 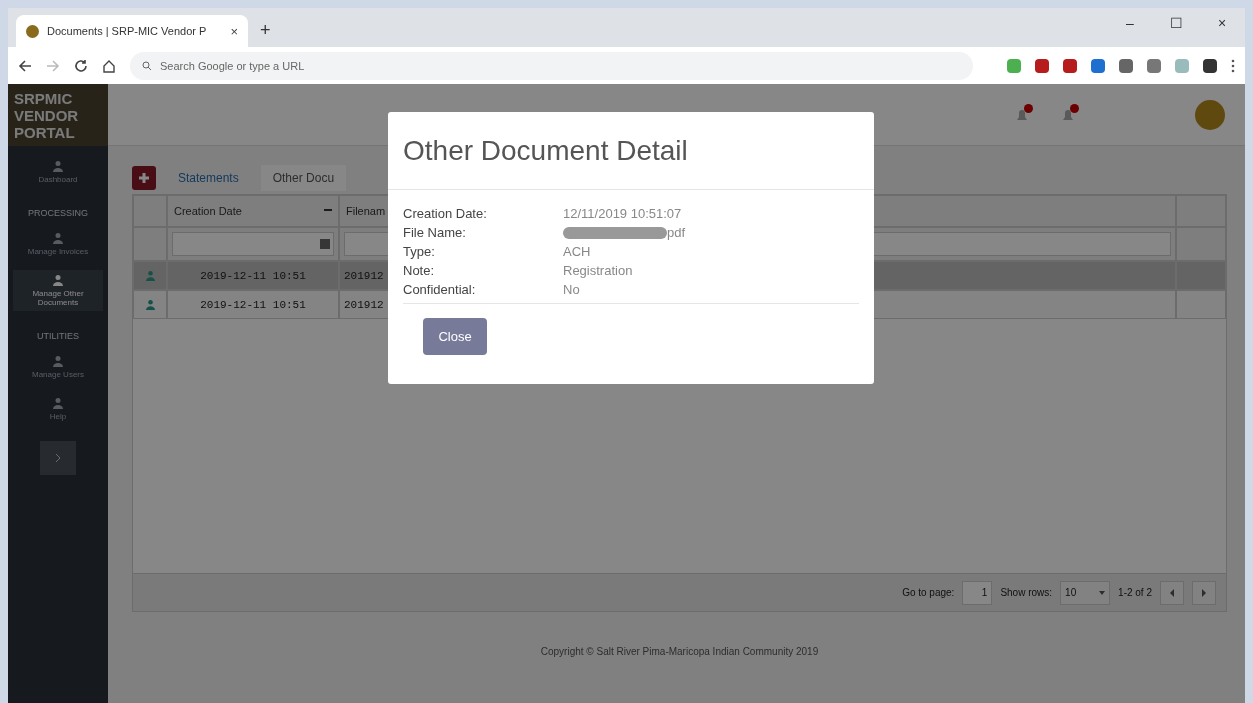 I want to click on sidebar-item: Manage Users, so click(x=58, y=367).